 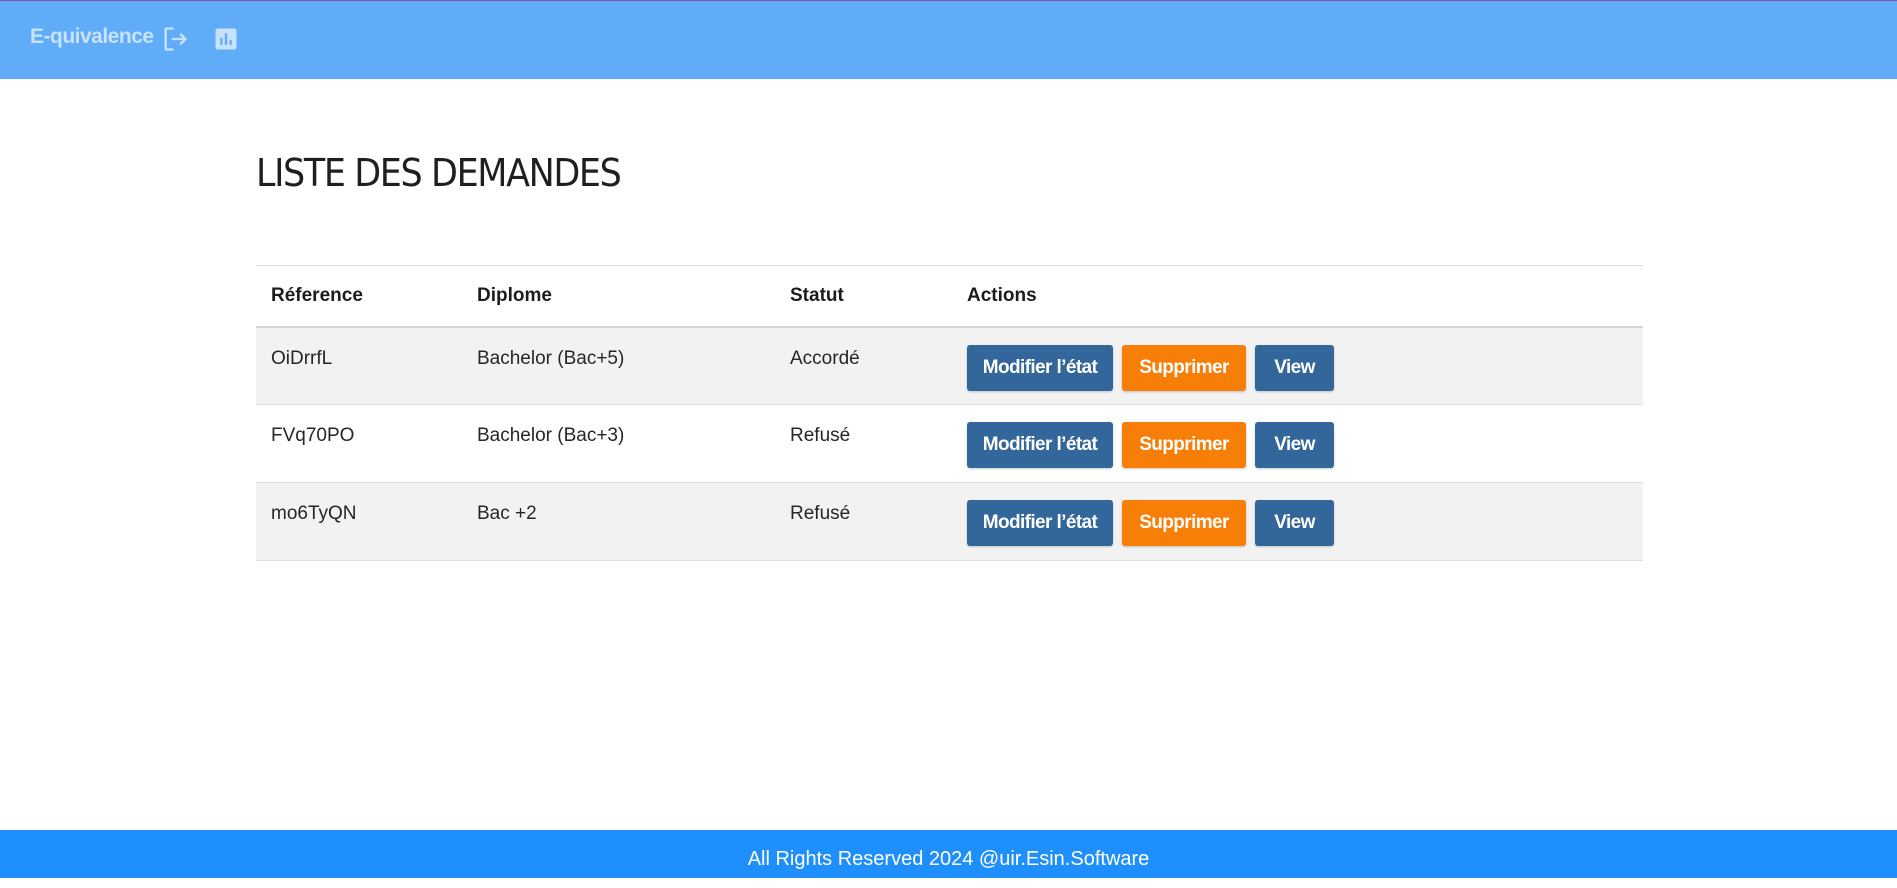 I want to click on logout-icon, so click(x=175, y=39).